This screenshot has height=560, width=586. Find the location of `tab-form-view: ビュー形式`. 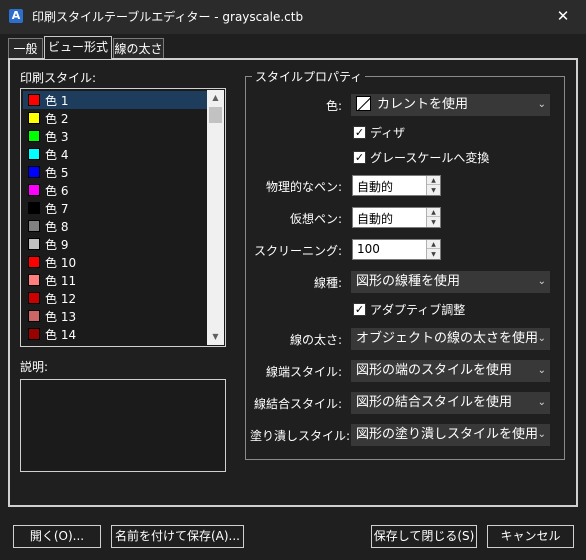

tab-form-view: ビュー形式 is located at coordinates (78, 47).